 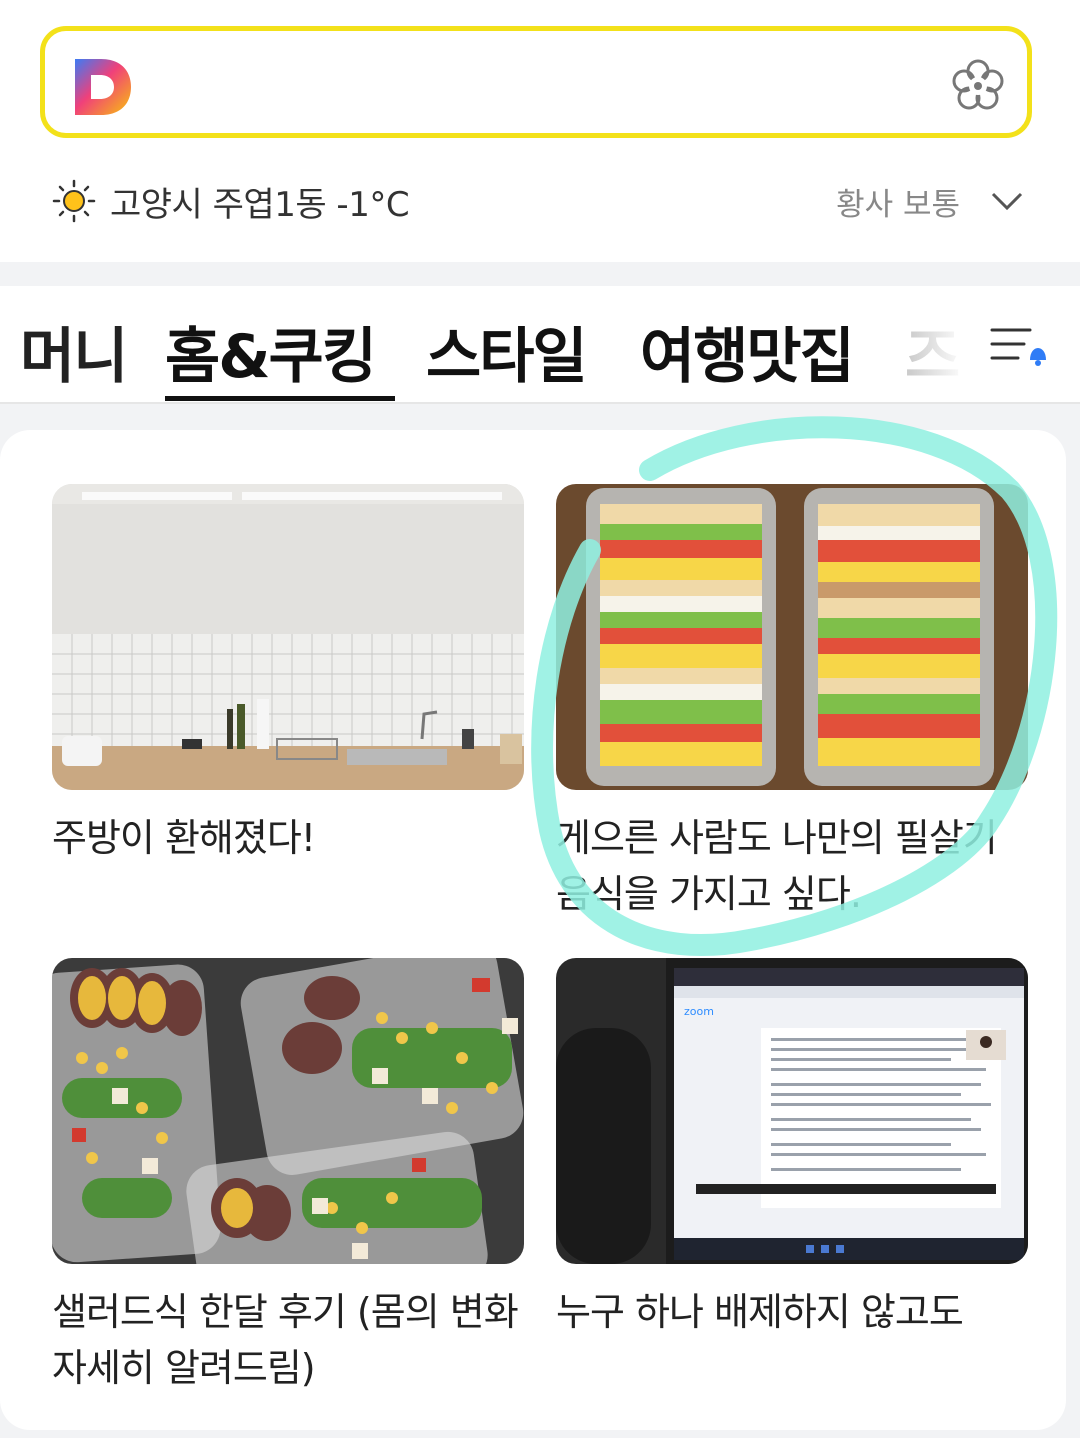 What do you see at coordinates (260, 204) in the screenshot?
I see `weather-location-temp: 고양시 주엽1동 -1°C` at bounding box center [260, 204].